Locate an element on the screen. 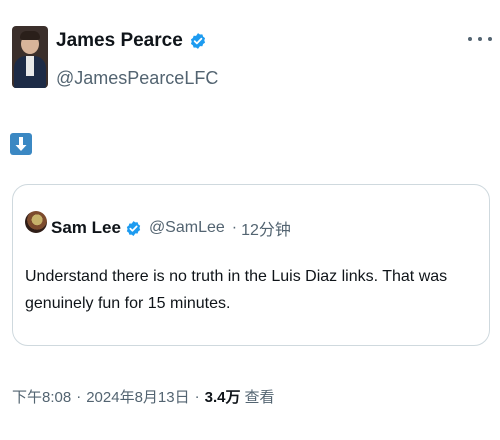  more-options-button is located at coordinates (480, 39).